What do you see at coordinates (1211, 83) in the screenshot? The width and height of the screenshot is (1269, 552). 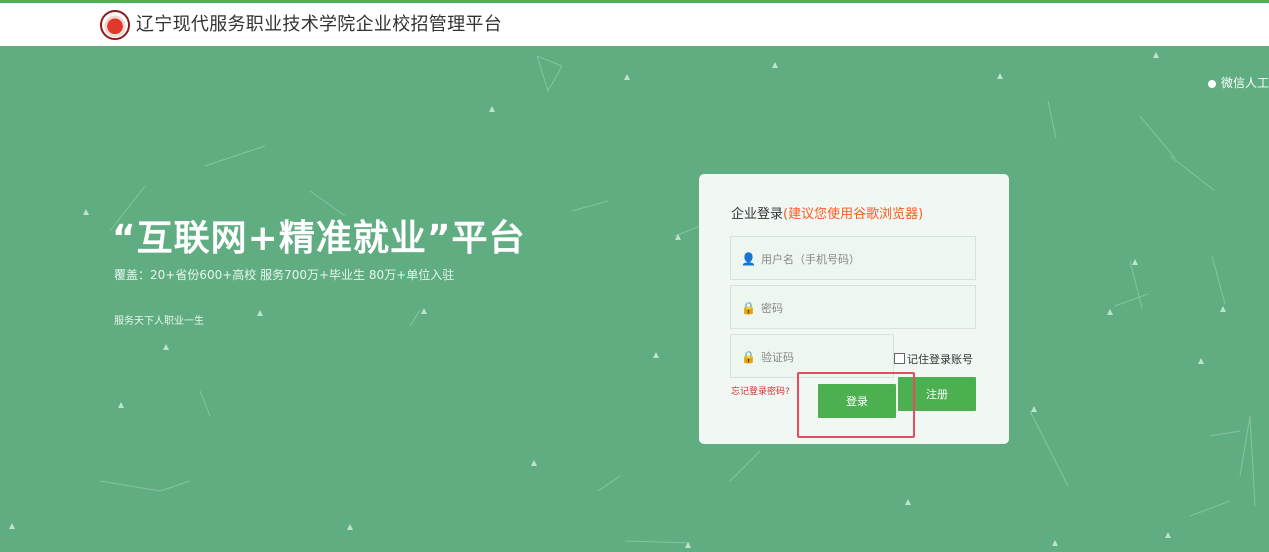 I see `chat-icon` at bounding box center [1211, 83].